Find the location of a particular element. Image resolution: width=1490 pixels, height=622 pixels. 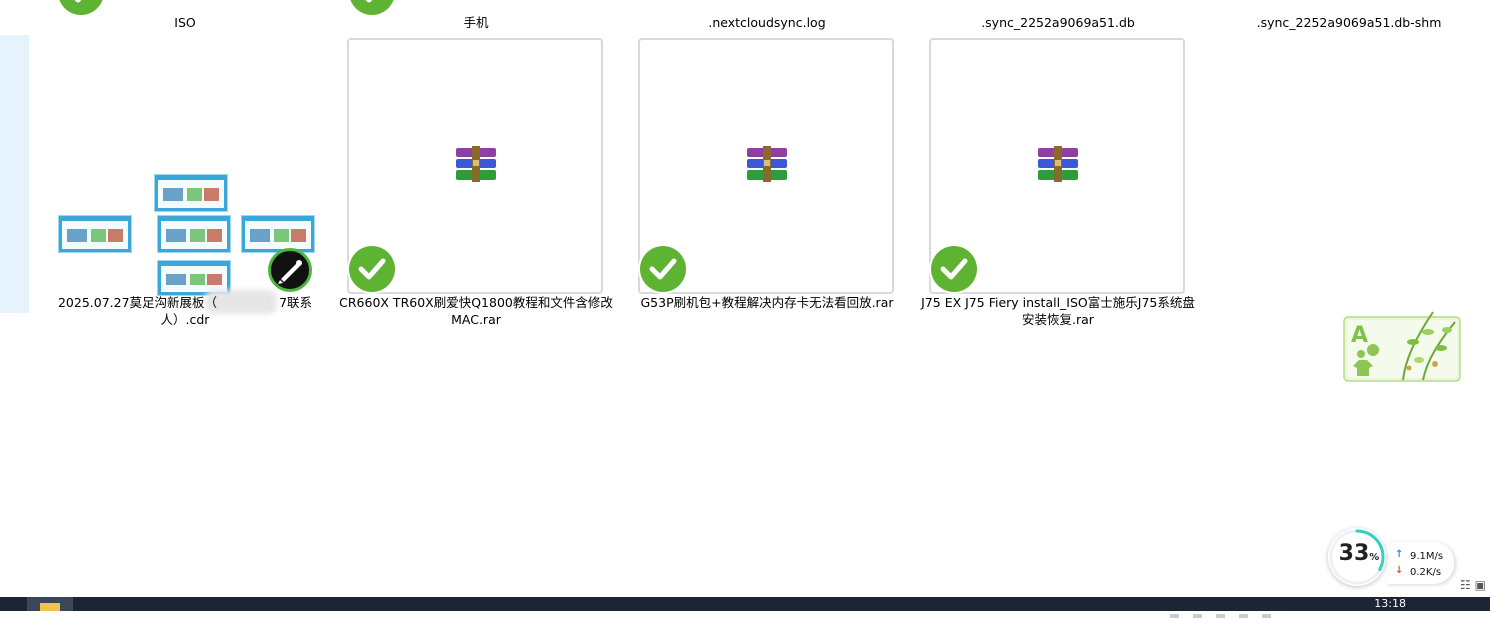

file-item-cdr is located at coordinates (185, 167).